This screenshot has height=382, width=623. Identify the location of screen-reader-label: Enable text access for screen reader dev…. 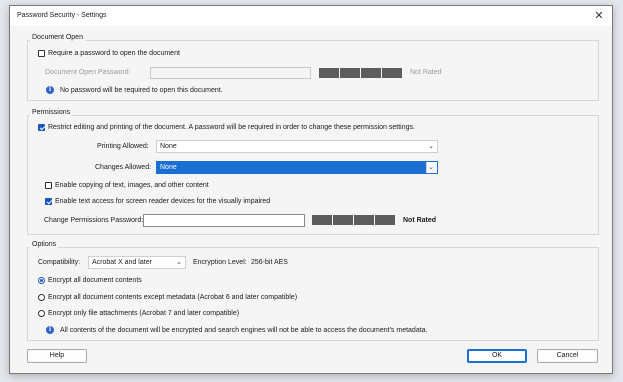
(163, 201).